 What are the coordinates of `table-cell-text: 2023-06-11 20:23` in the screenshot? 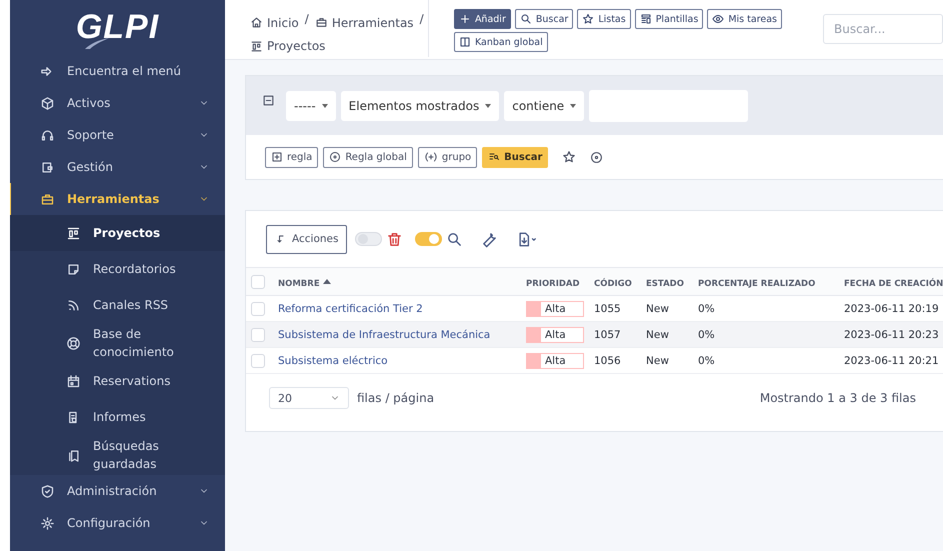 It's located at (892, 334).